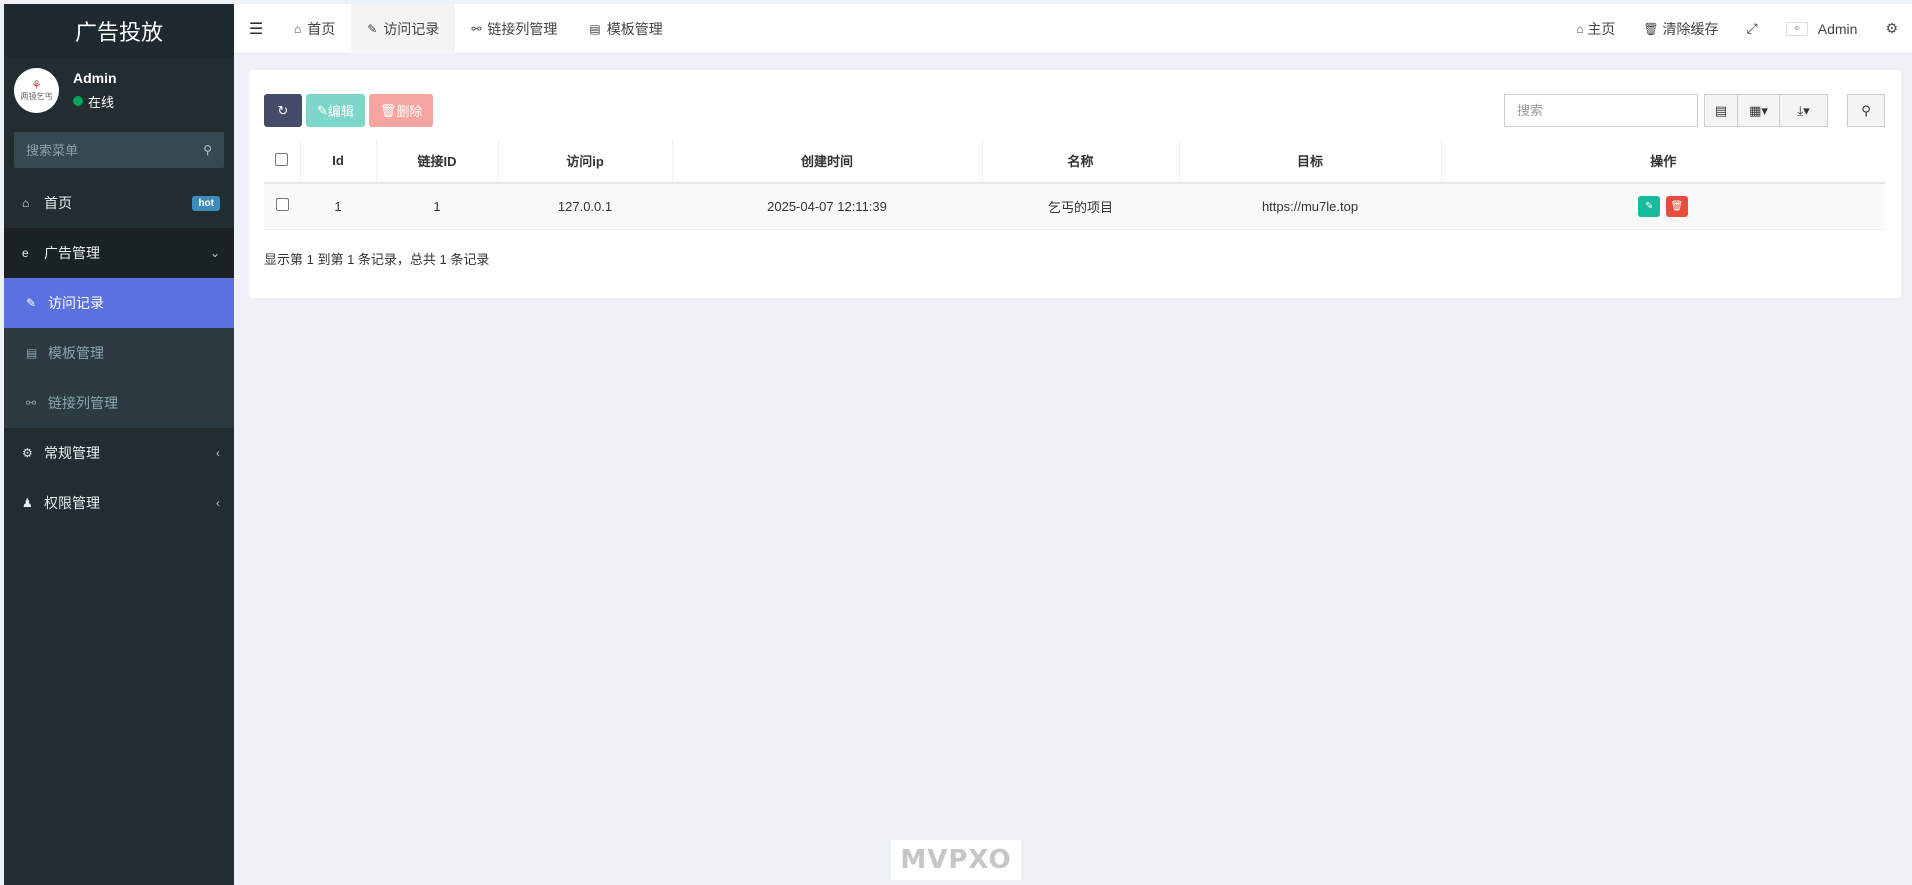 The image size is (1912, 885). Describe the element at coordinates (27, 453) in the screenshot. I see `gears-icon: ⚙` at that location.